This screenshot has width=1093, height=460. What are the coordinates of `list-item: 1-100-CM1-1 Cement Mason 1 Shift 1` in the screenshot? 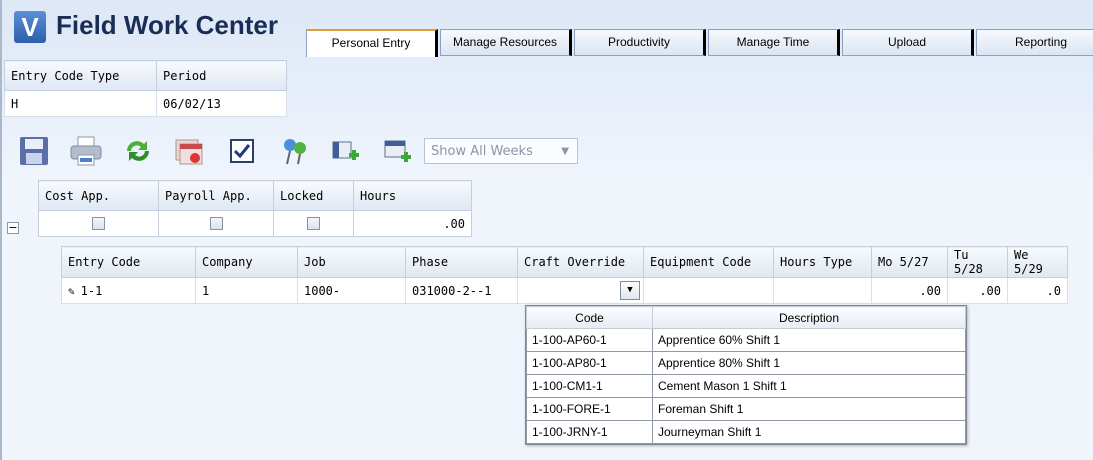 It's located at (746, 386).